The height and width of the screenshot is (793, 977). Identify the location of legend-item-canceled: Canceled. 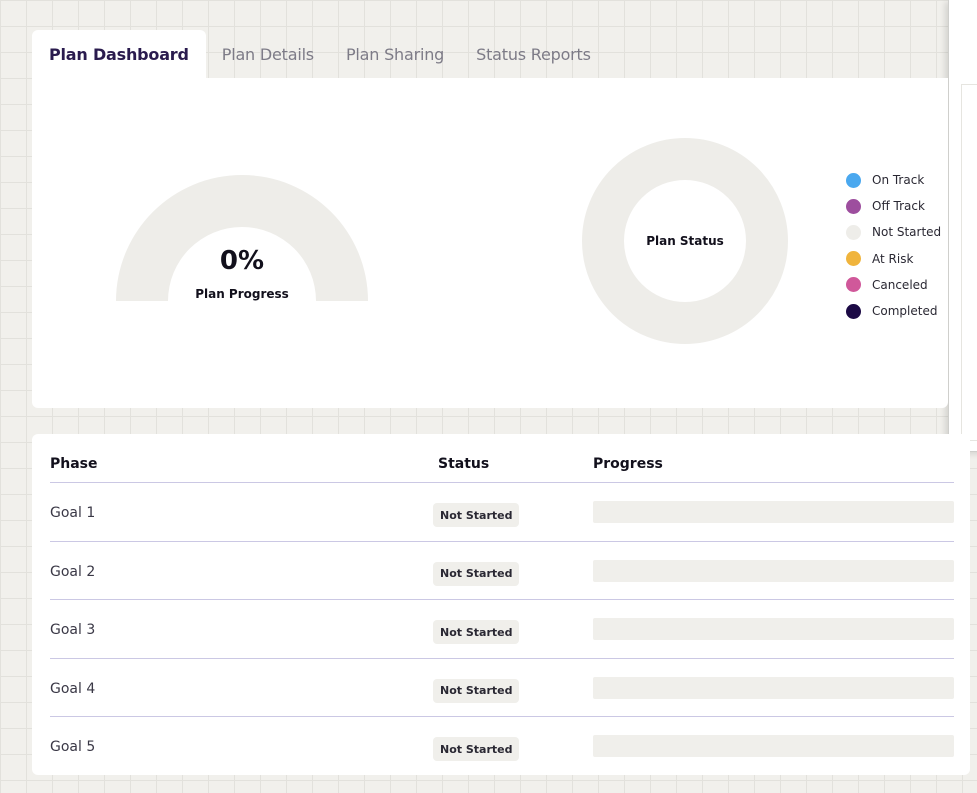
(893, 285).